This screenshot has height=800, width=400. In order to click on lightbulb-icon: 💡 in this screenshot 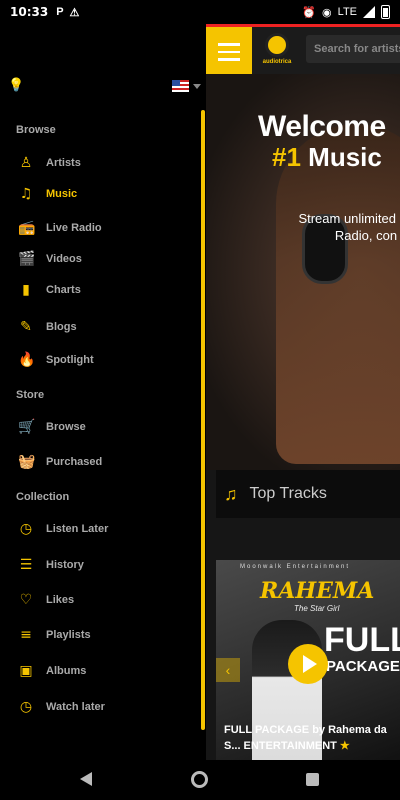, I will do `click(16, 85)`.